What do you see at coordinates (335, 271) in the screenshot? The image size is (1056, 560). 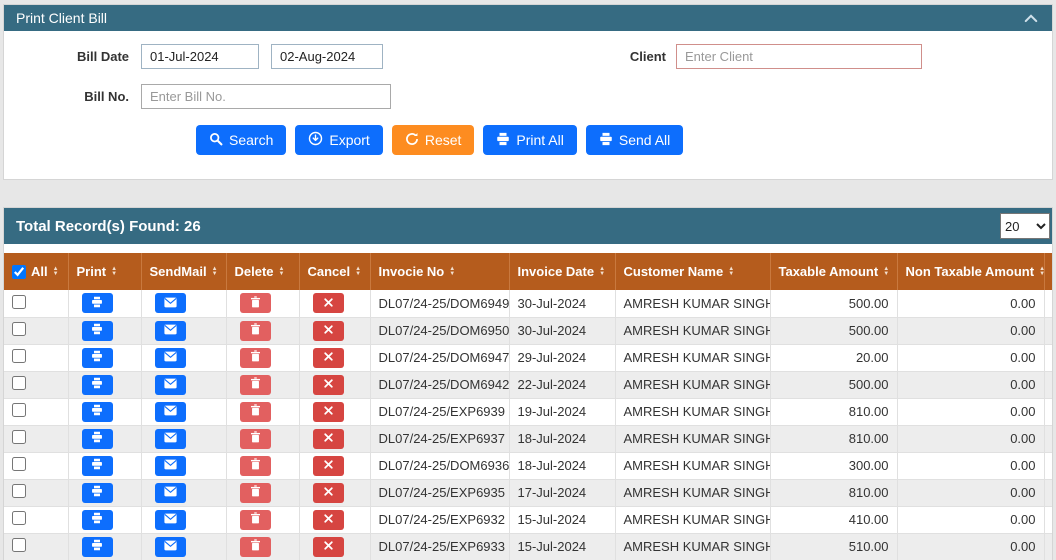 I see `header-cancel: Cancel ▲ ▼` at bounding box center [335, 271].